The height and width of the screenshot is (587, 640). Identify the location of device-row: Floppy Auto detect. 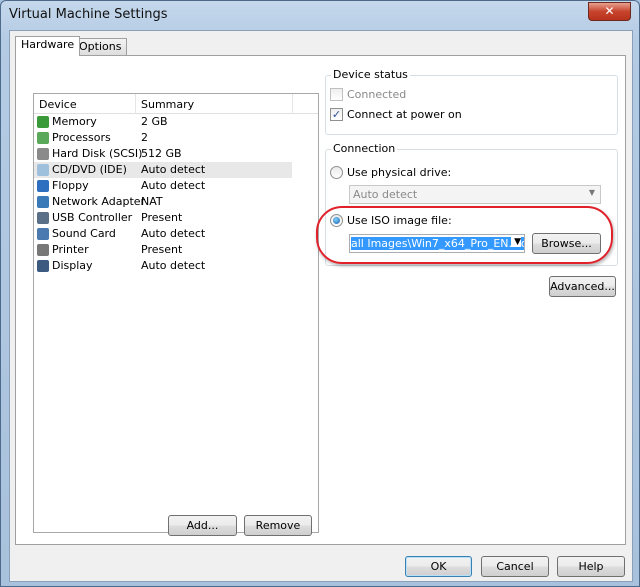
(163, 186).